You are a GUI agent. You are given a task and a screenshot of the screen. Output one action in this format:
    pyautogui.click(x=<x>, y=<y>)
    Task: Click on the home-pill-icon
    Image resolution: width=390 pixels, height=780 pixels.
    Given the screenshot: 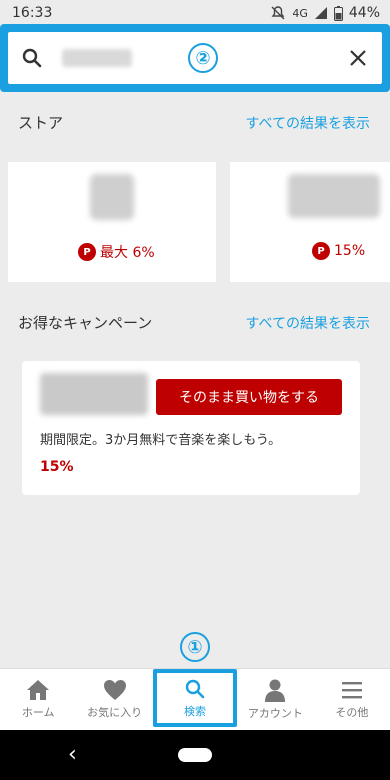 What is the action you would take?
    pyautogui.click(x=195, y=755)
    